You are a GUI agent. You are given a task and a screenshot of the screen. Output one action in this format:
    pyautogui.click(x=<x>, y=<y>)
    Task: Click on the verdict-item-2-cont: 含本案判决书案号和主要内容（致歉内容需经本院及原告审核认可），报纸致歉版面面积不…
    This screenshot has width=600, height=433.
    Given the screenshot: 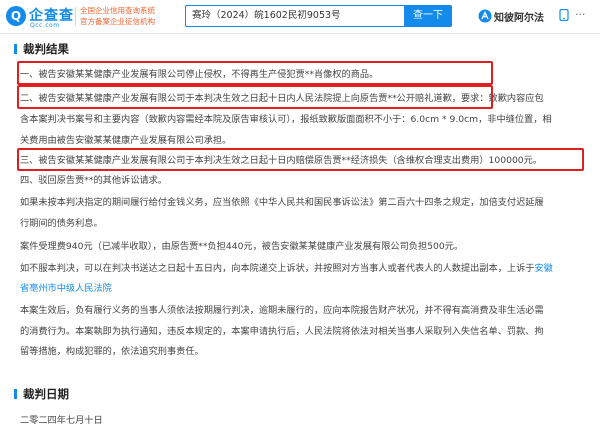 What is the action you would take?
    pyautogui.click(x=286, y=119)
    